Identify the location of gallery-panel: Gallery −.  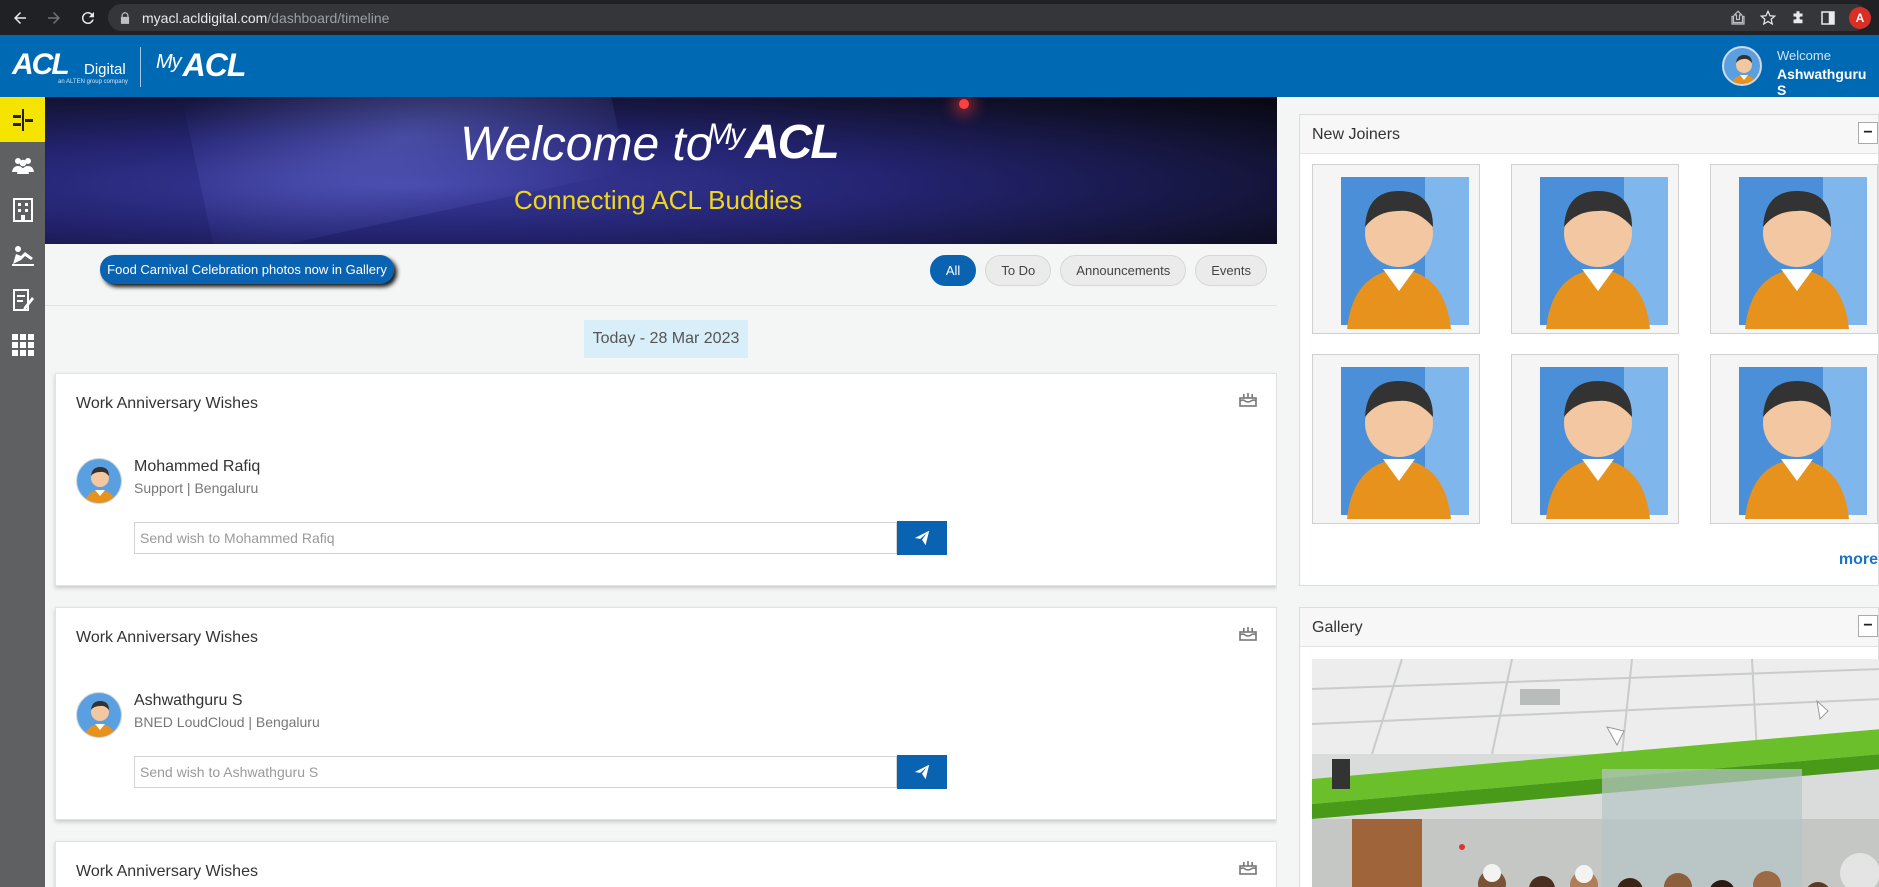
(1589, 747).